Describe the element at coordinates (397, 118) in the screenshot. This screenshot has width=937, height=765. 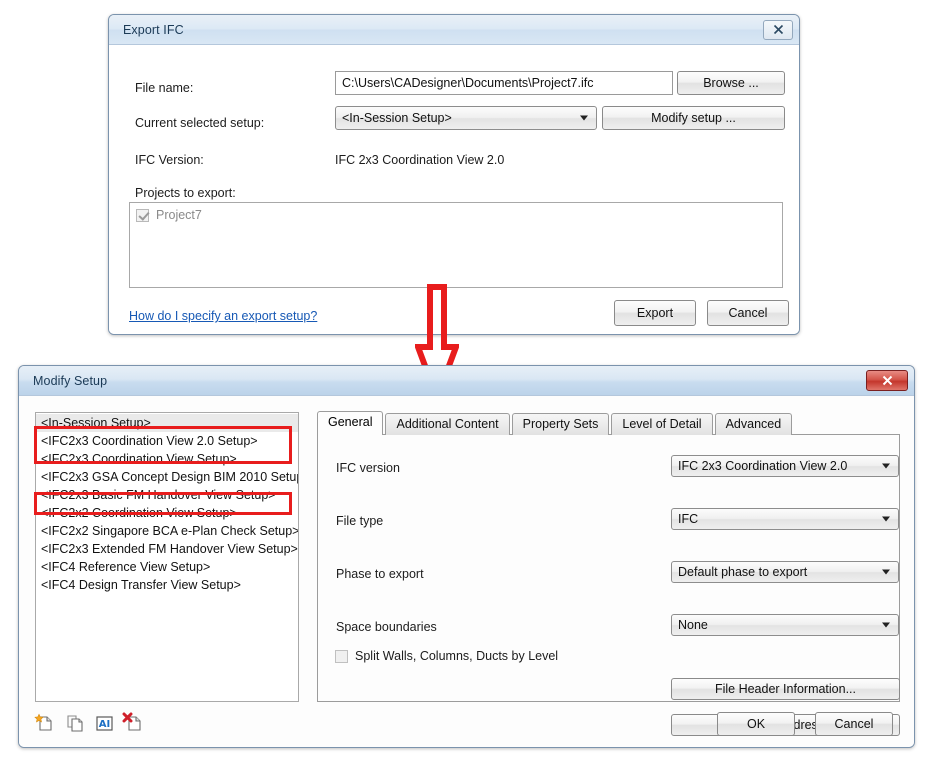
I see `current-setup-value: <In-Session Setup>` at that location.